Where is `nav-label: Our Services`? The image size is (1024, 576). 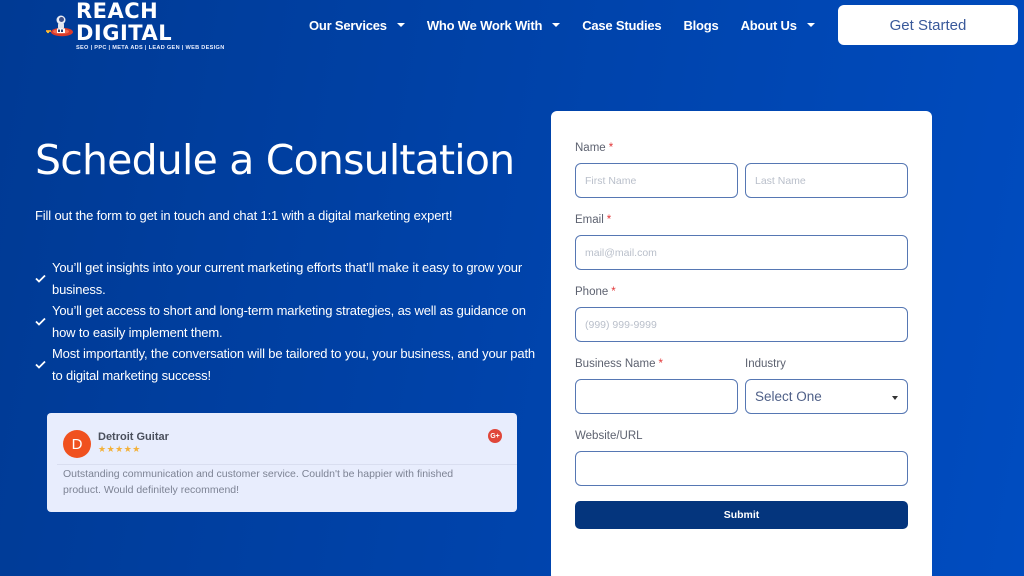
nav-label: Our Services is located at coordinates (348, 25).